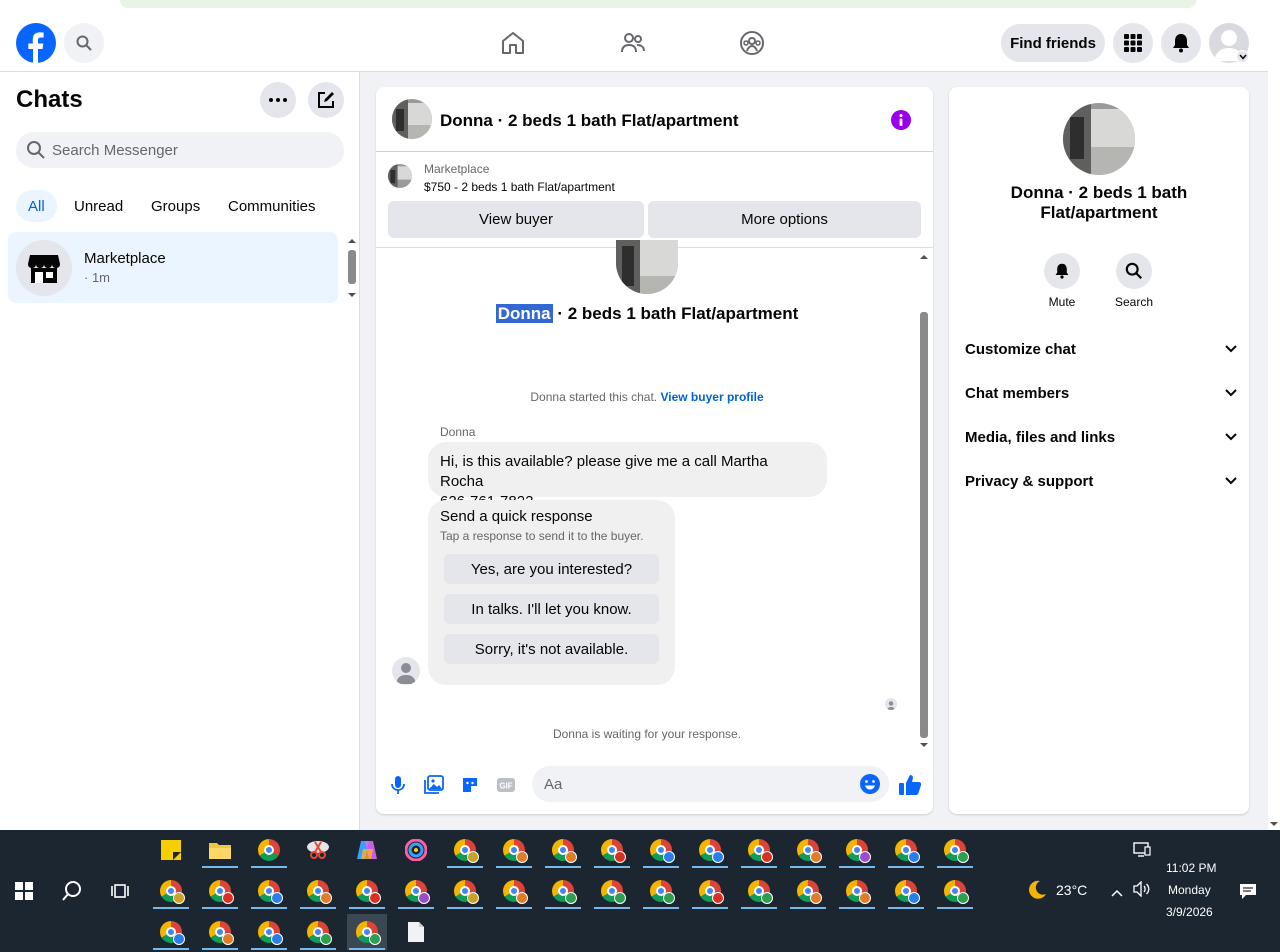 The height and width of the screenshot is (952, 1280). What do you see at coordinates (1101, 393) in the screenshot?
I see `section-chat-members: Chat members` at bounding box center [1101, 393].